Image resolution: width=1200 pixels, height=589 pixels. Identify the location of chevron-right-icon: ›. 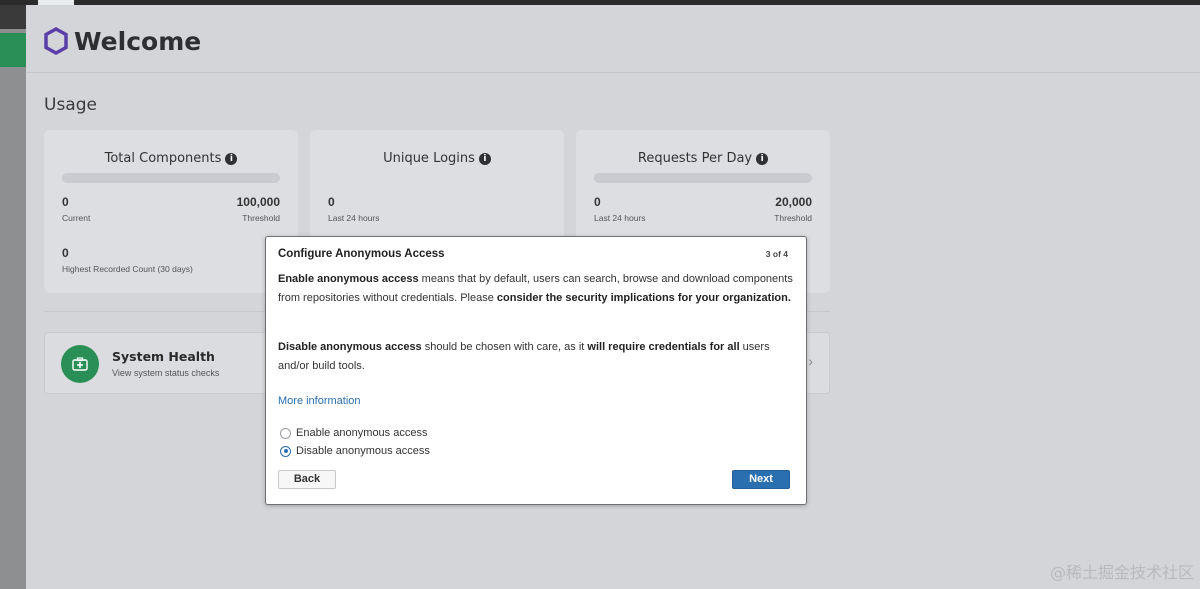
(810, 361).